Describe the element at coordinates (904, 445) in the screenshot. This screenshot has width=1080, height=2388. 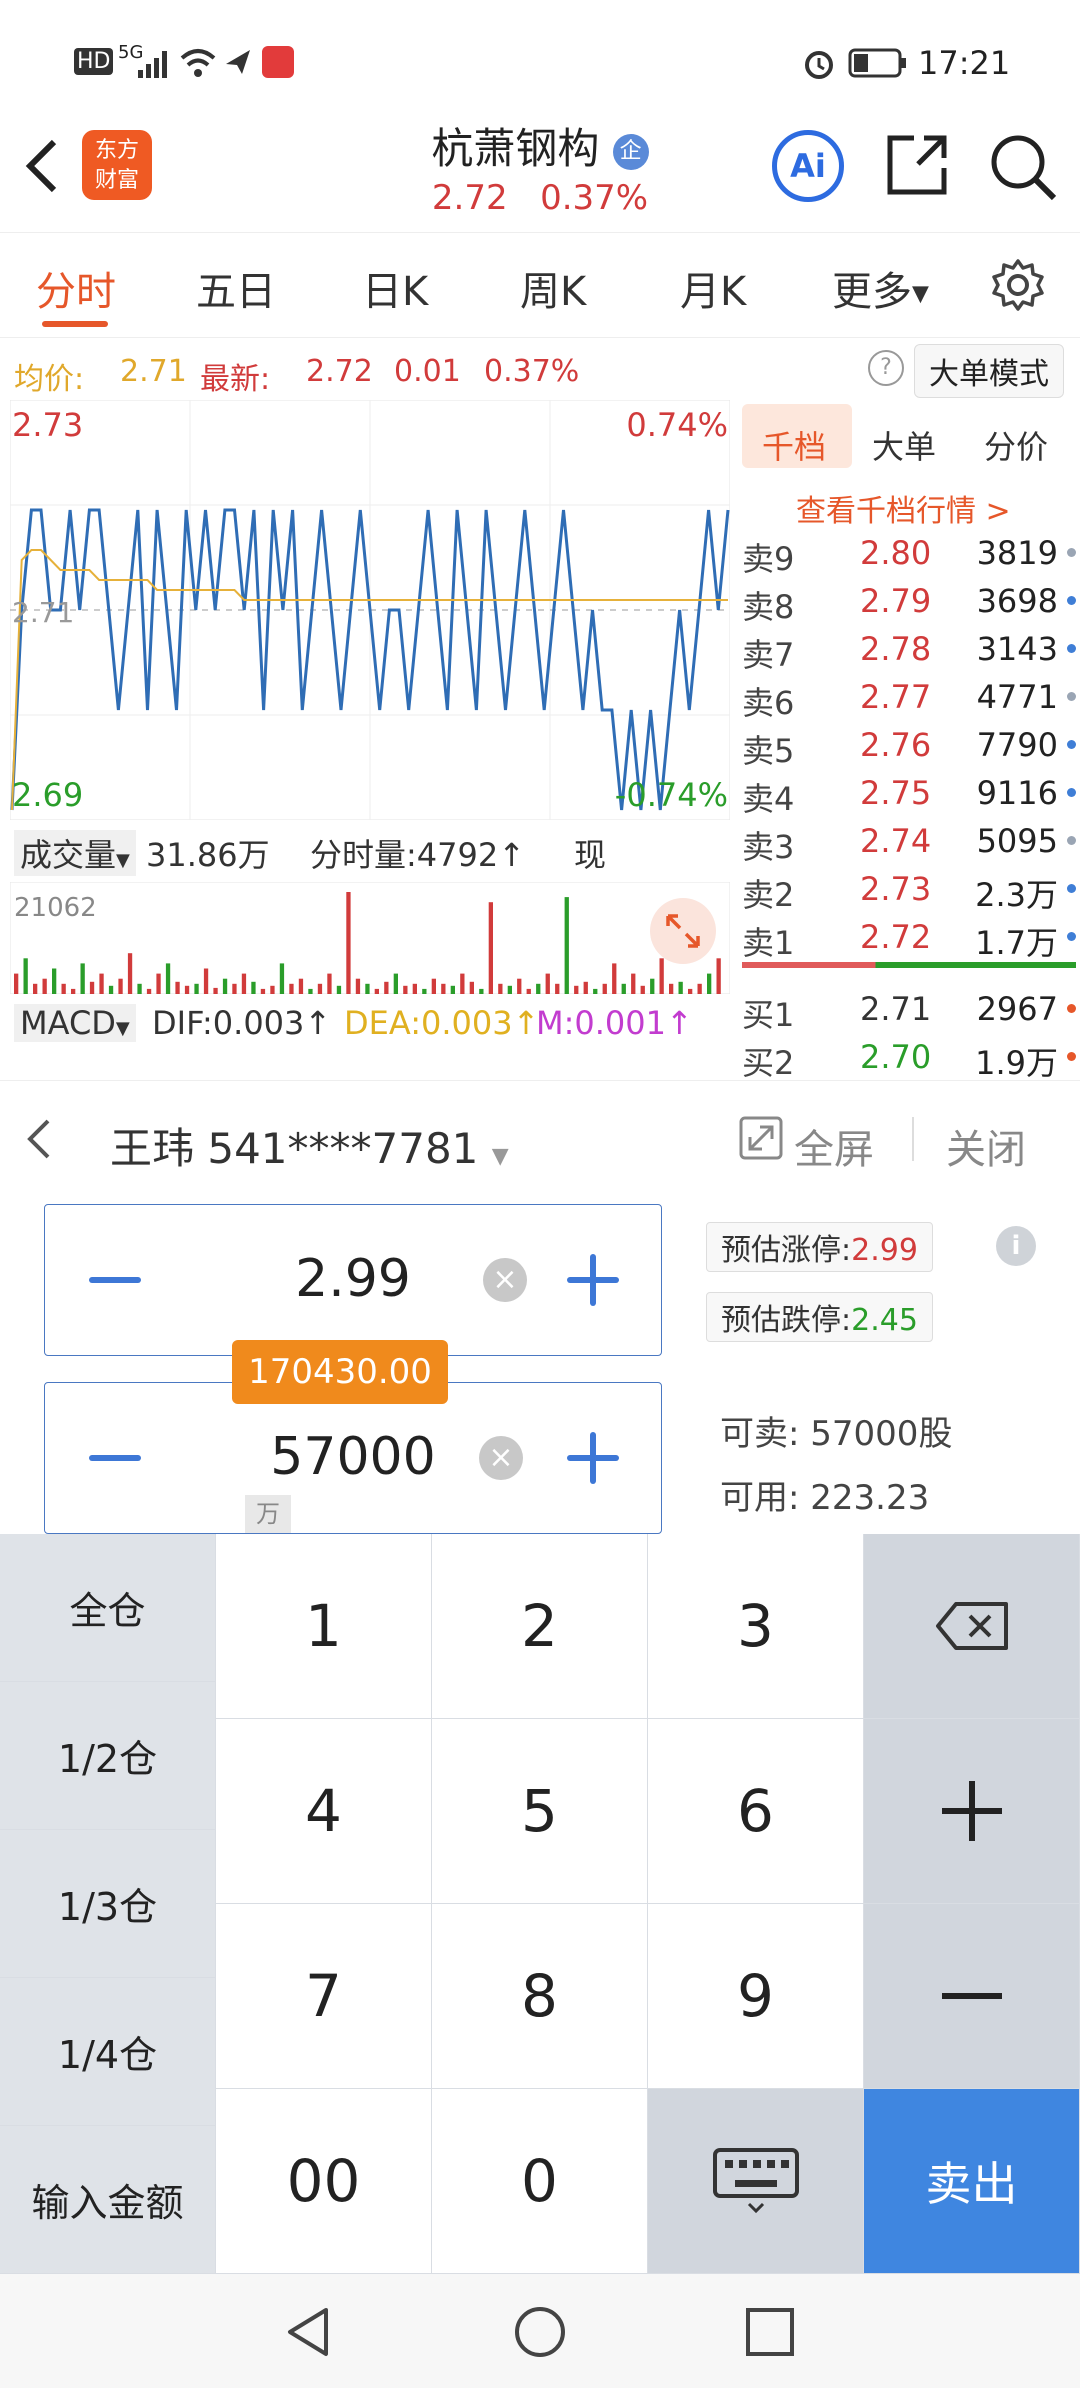
I see `tab-big-order: 大单` at that location.